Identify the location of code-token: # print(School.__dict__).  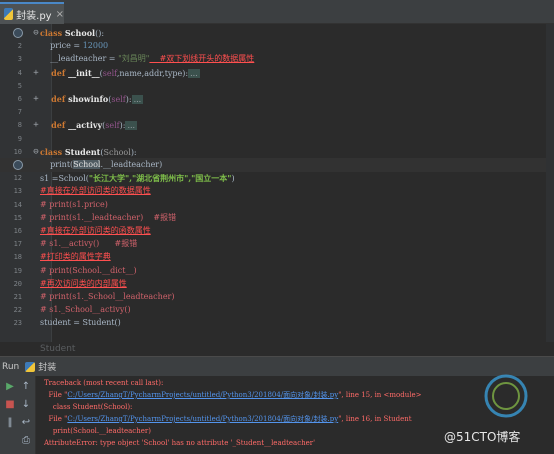
(88, 270).